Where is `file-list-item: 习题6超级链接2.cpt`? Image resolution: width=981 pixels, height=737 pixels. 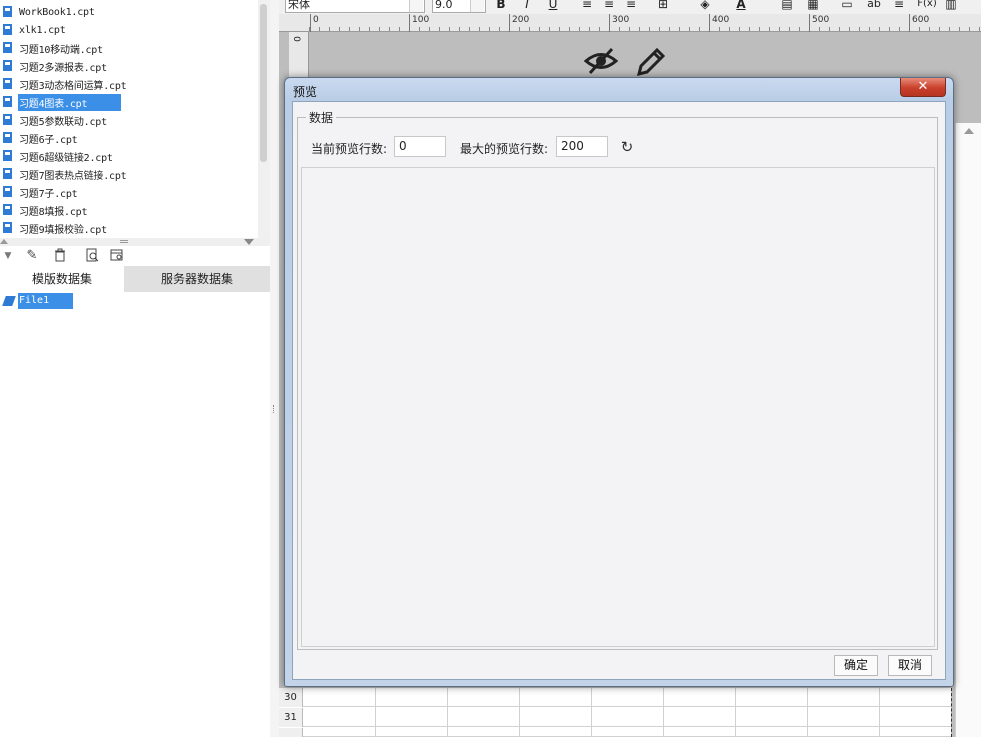 file-list-item: 习题6超级链接2.cpt is located at coordinates (125, 156).